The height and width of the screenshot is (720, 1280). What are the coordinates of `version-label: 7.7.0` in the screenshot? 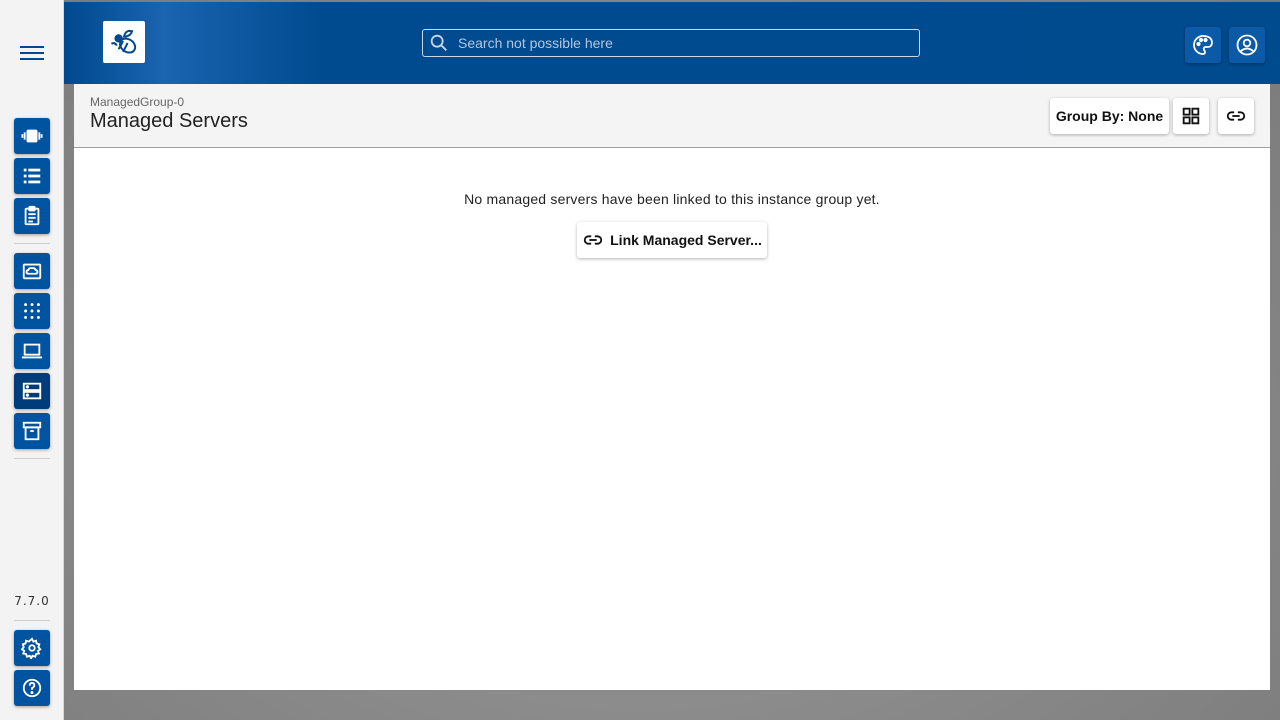 It's located at (32, 601).